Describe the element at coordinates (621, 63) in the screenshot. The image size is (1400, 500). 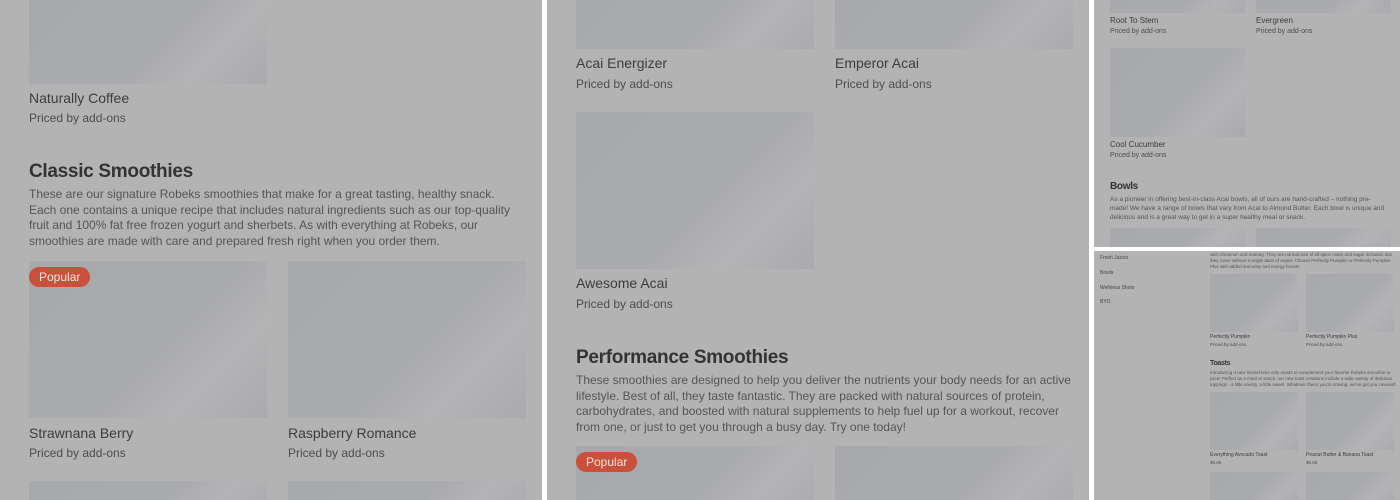
I see `product-name: Acai Energizer` at that location.